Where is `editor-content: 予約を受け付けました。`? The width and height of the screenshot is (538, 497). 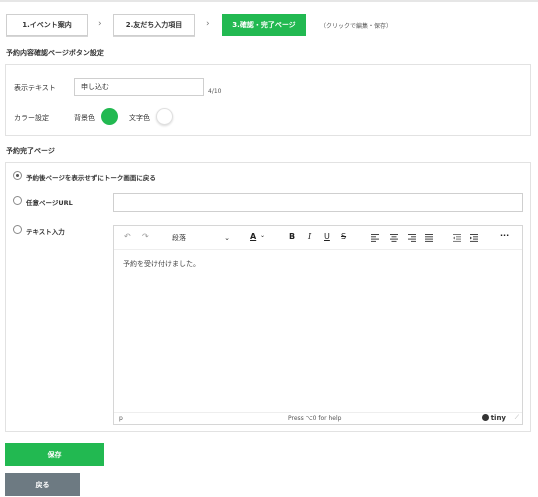
editor-content: 予約を受け付けました。 is located at coordinates (161, 264).